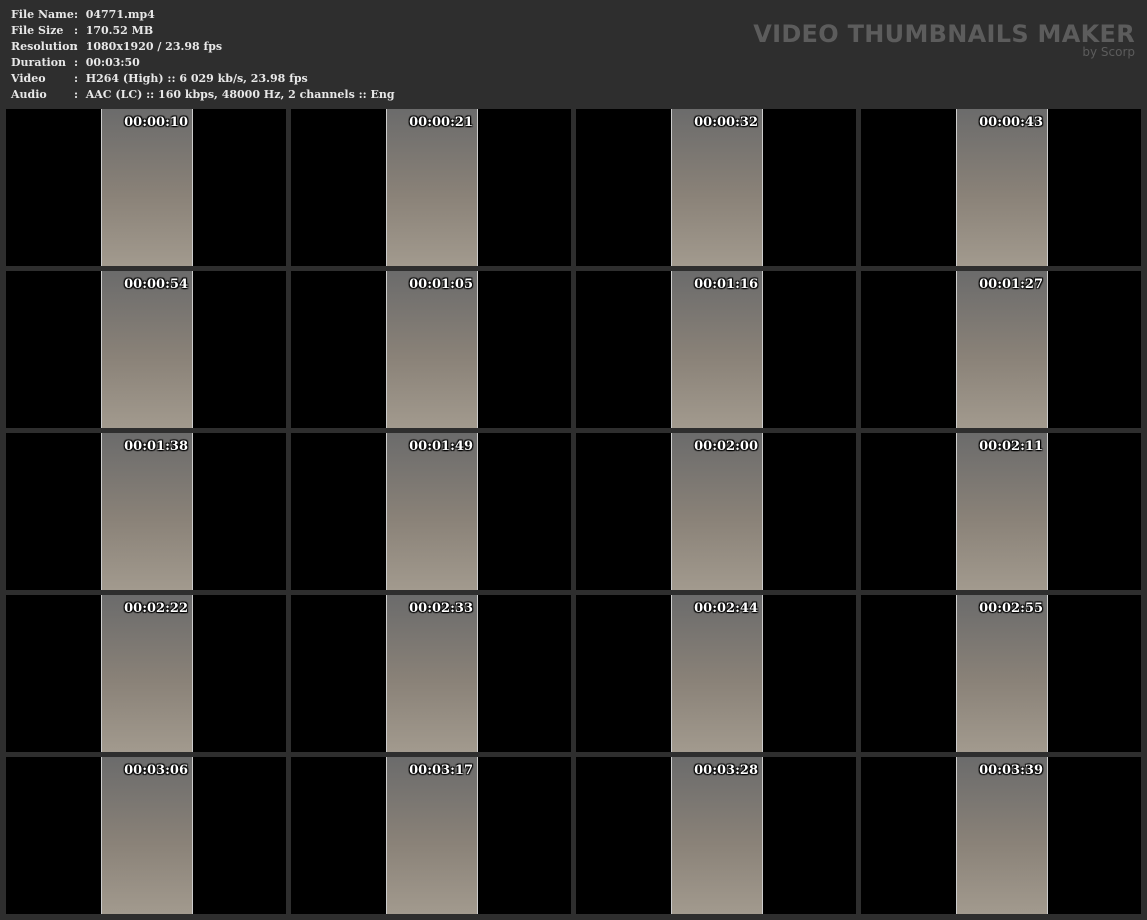 Image resolution: width=1147 pixels, height=920 pixels. Describe the element at coordinates (191, 78) in the screenshot. I see `info-value: : H264 (High) :: 6 029 kb/s, 23.98 fps` at that location.